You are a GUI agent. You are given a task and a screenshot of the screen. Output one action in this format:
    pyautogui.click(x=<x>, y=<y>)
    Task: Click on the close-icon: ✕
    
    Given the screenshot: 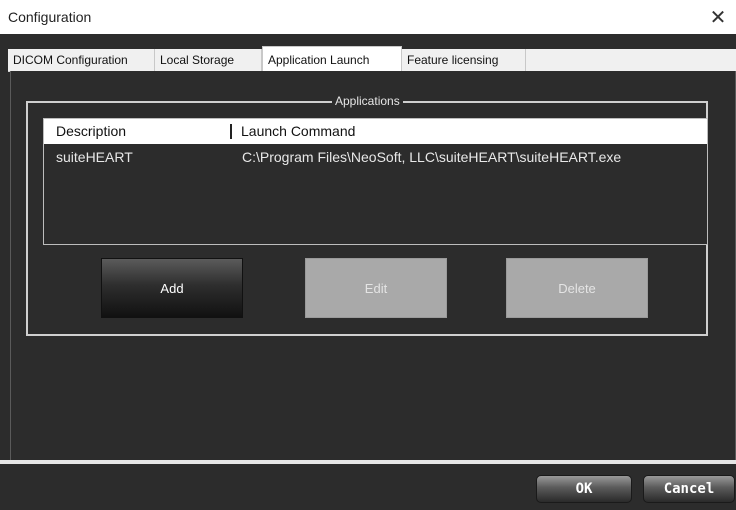 What is the action you would take?
    pyautogui.click(x=718, y=17)
    